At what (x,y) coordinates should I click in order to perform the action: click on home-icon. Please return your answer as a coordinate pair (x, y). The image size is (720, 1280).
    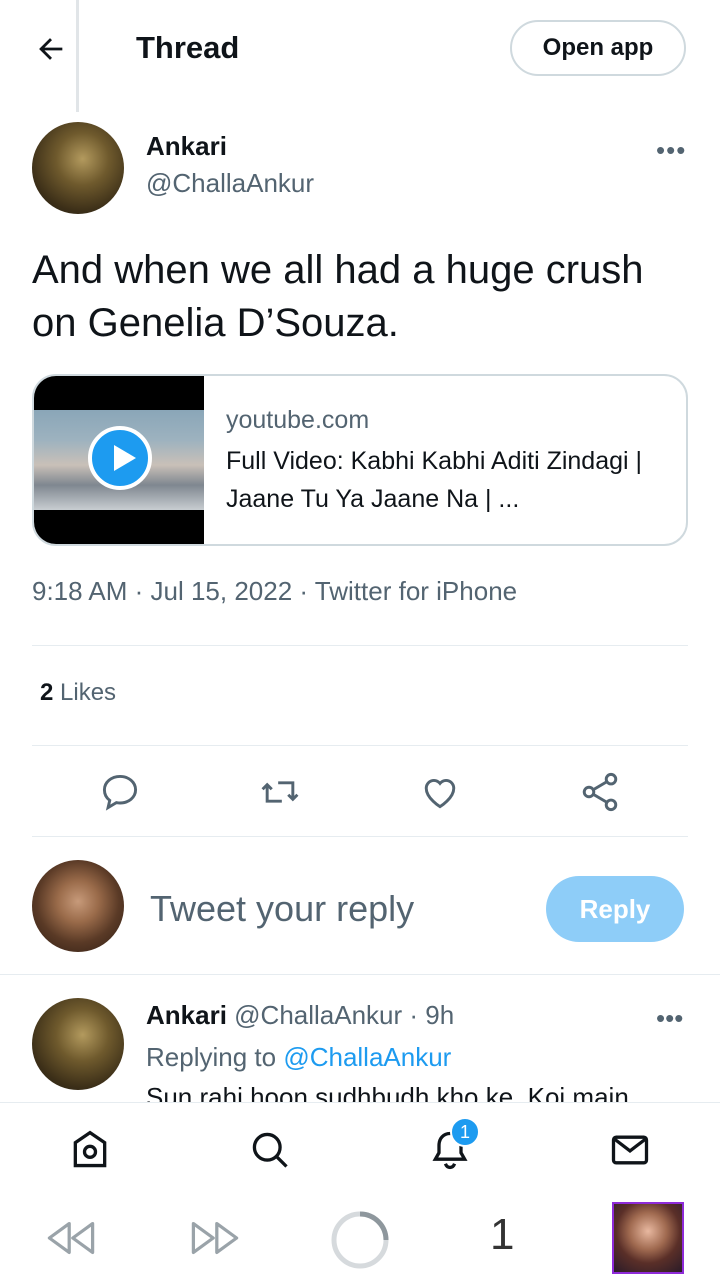
    Looking at the image, I should click on (90, 1150).